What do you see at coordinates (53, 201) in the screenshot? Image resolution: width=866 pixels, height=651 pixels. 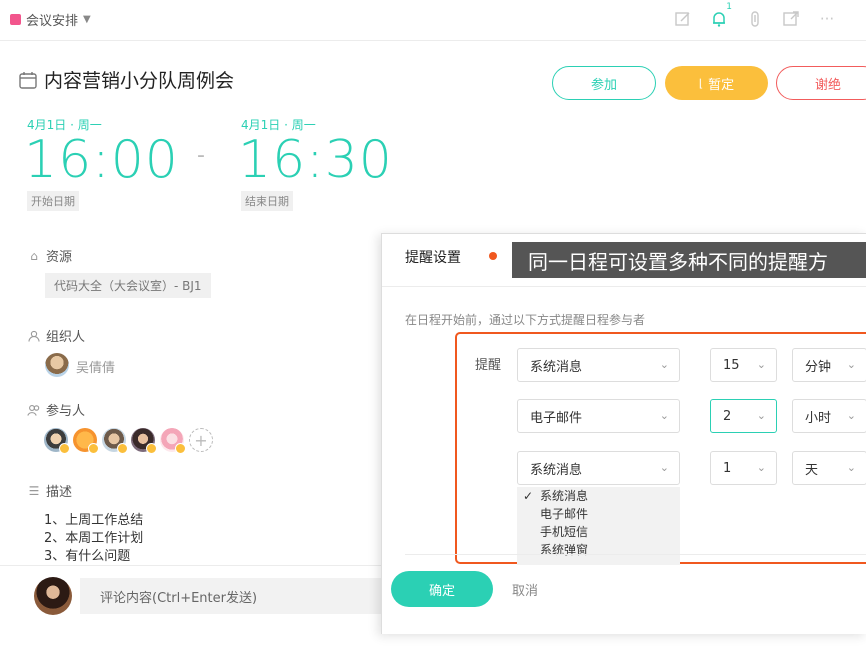 I see `start-date-label: 开始日期` at bounding box center [53, 201].